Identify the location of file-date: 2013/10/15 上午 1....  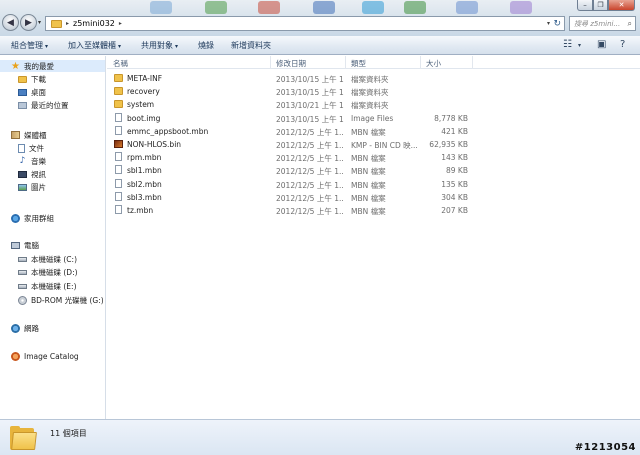
(310, 79).